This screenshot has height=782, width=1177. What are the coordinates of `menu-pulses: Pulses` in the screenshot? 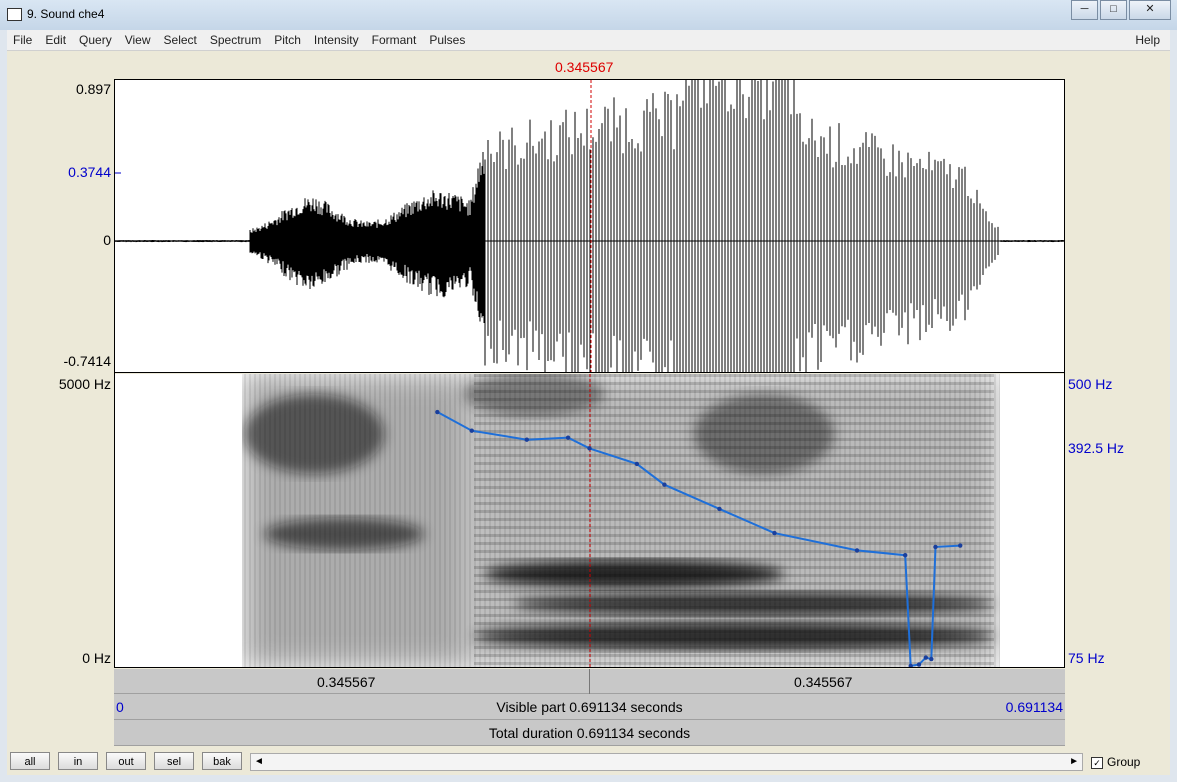 It's located at (447, 40).